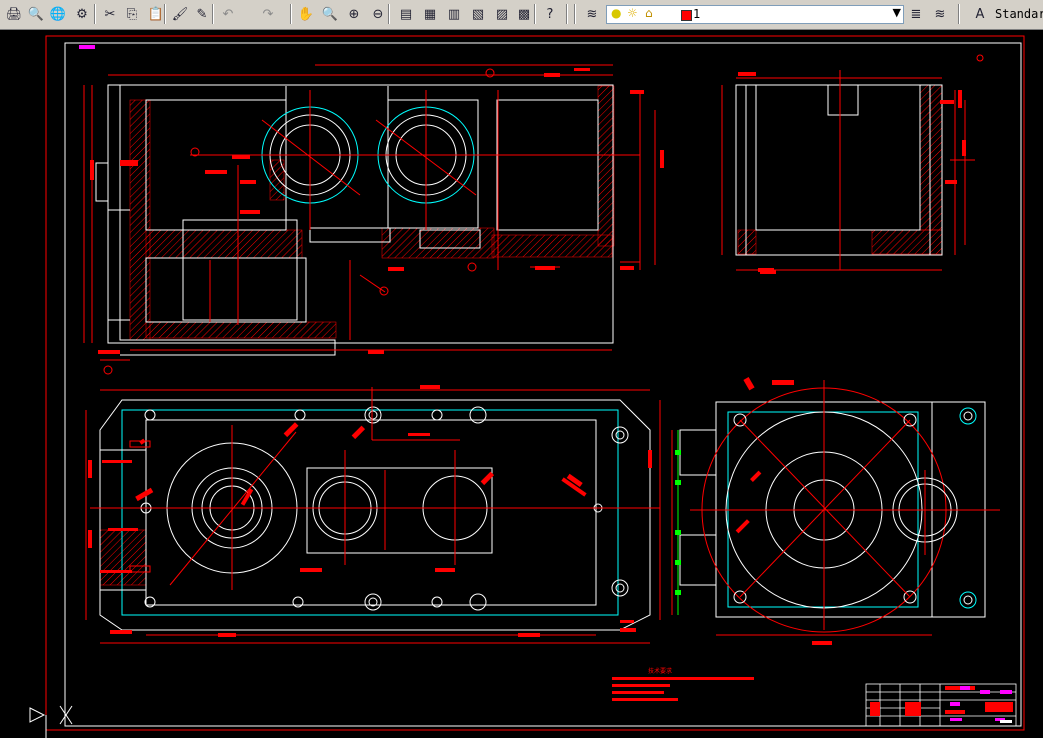 This screenshot has height=738, width=1043. What do you see at coordinates (430, 14) in the screenshot?
I see `design-center-icon: ▦` at bounding box center [430, 14].